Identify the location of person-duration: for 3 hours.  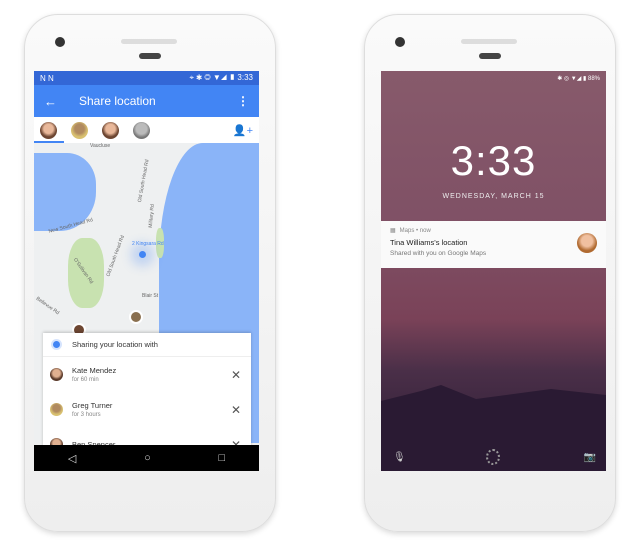
(86, 415).